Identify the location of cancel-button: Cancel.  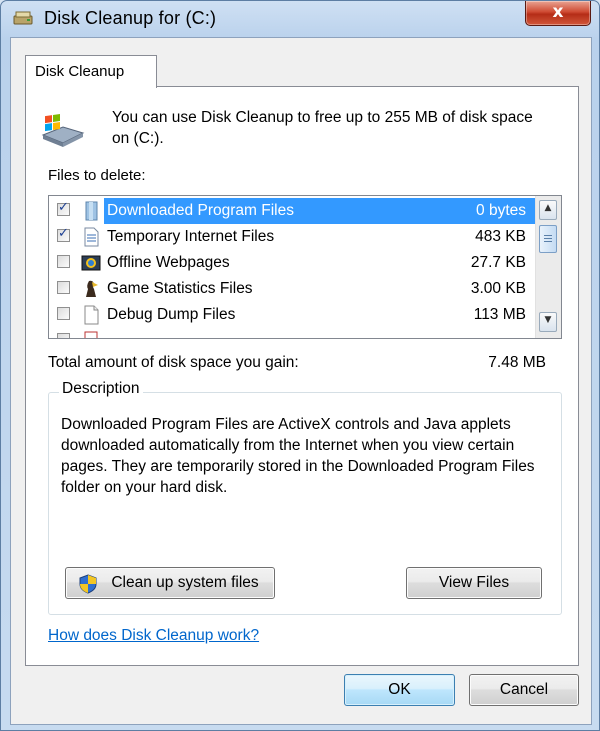
(524, 690).